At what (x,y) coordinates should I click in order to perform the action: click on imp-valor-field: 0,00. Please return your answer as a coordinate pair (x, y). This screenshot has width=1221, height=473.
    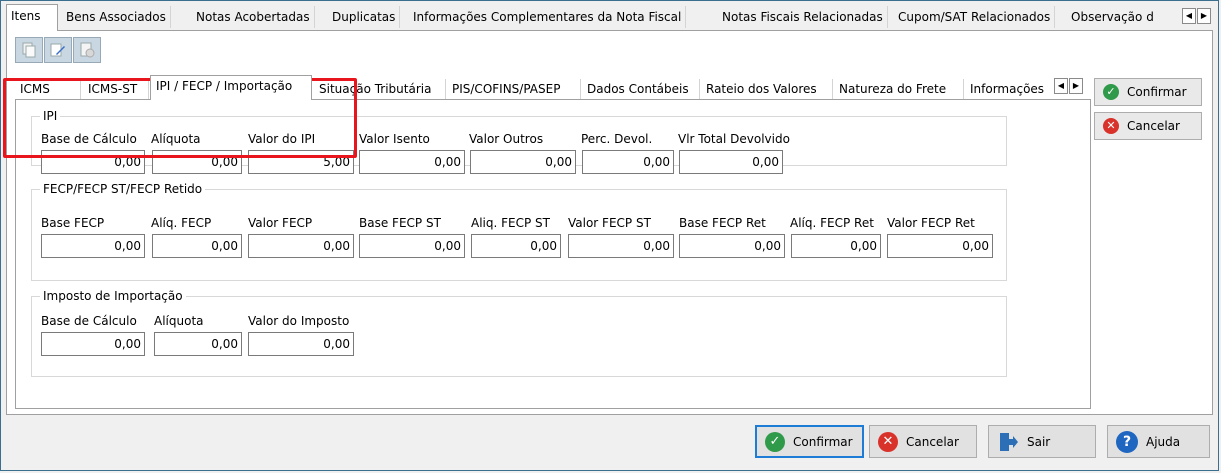
    Looking at the image, I should click on (301, 344).